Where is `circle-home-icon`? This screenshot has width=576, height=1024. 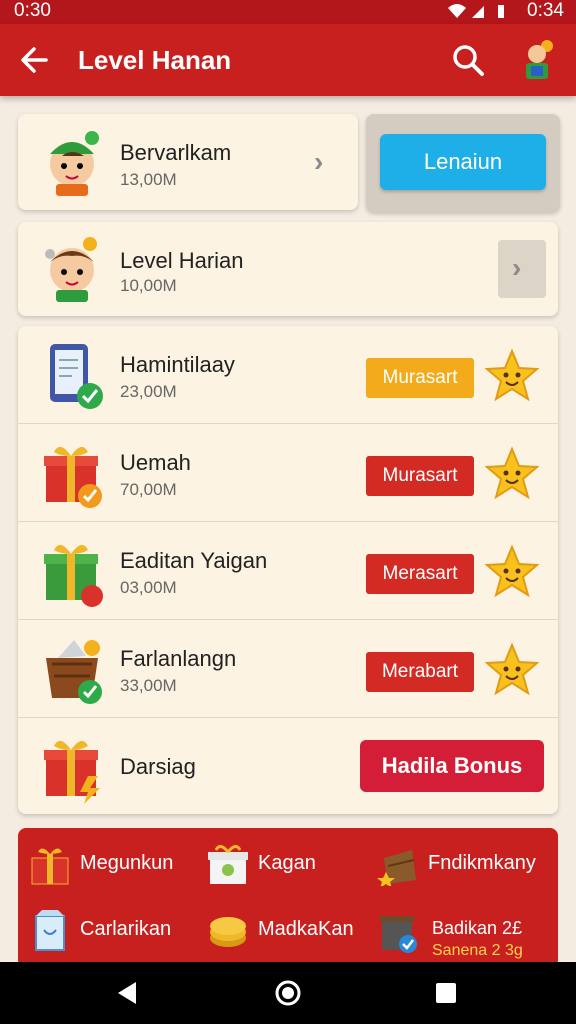
circle-home-icon is located at coordinates (288, 993).